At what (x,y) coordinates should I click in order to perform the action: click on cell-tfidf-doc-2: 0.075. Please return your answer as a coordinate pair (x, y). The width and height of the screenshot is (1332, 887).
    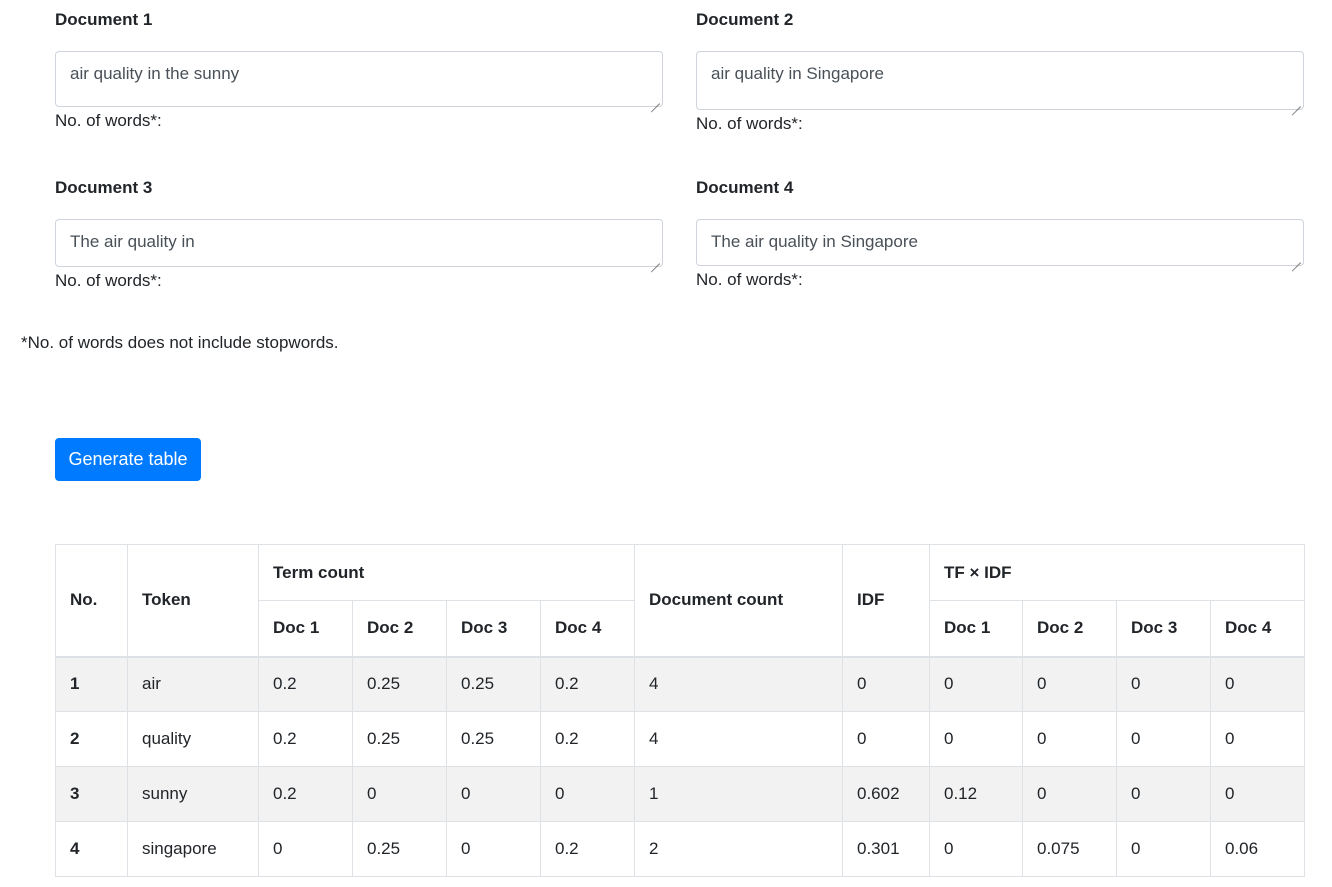
    Looking at the image, I should click on (1069, 849).